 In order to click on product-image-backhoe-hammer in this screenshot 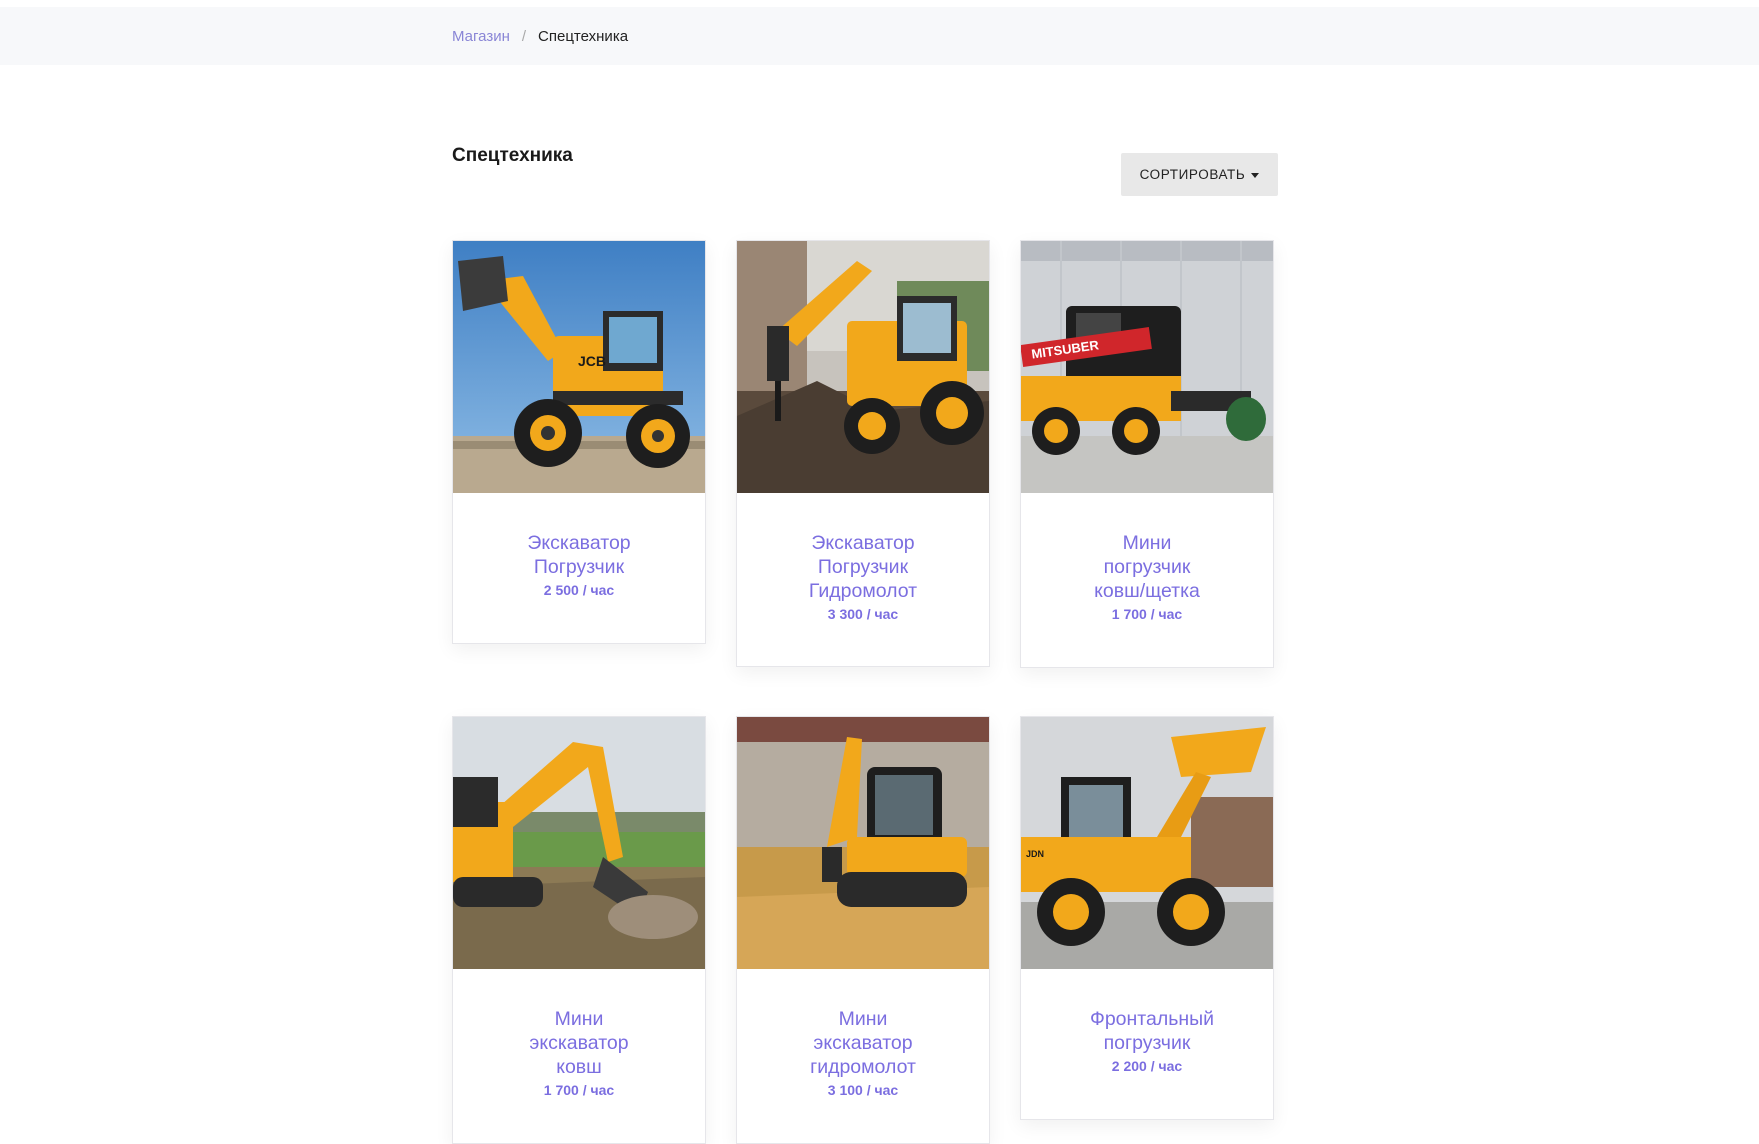, I will do `click(863, 367)`.